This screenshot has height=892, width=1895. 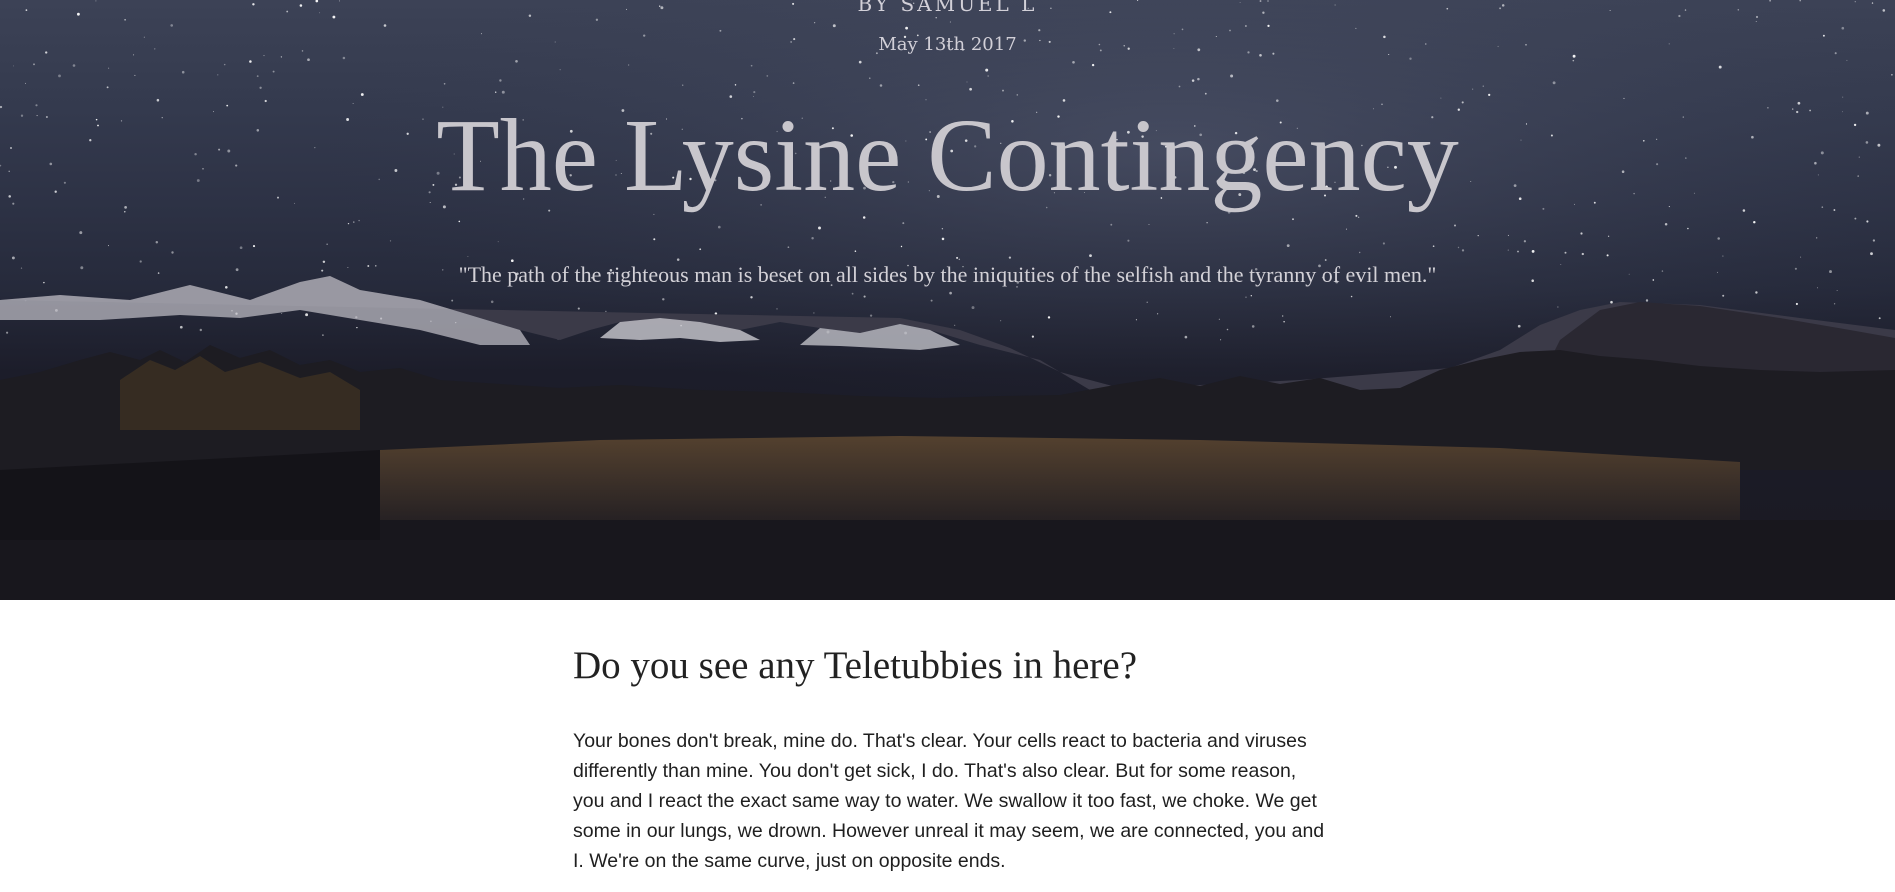 What do you see at coordinates (947, 155) in the screenshot?
I see `page-title: The Lysine Contingency` at bounding box center [947, 155].